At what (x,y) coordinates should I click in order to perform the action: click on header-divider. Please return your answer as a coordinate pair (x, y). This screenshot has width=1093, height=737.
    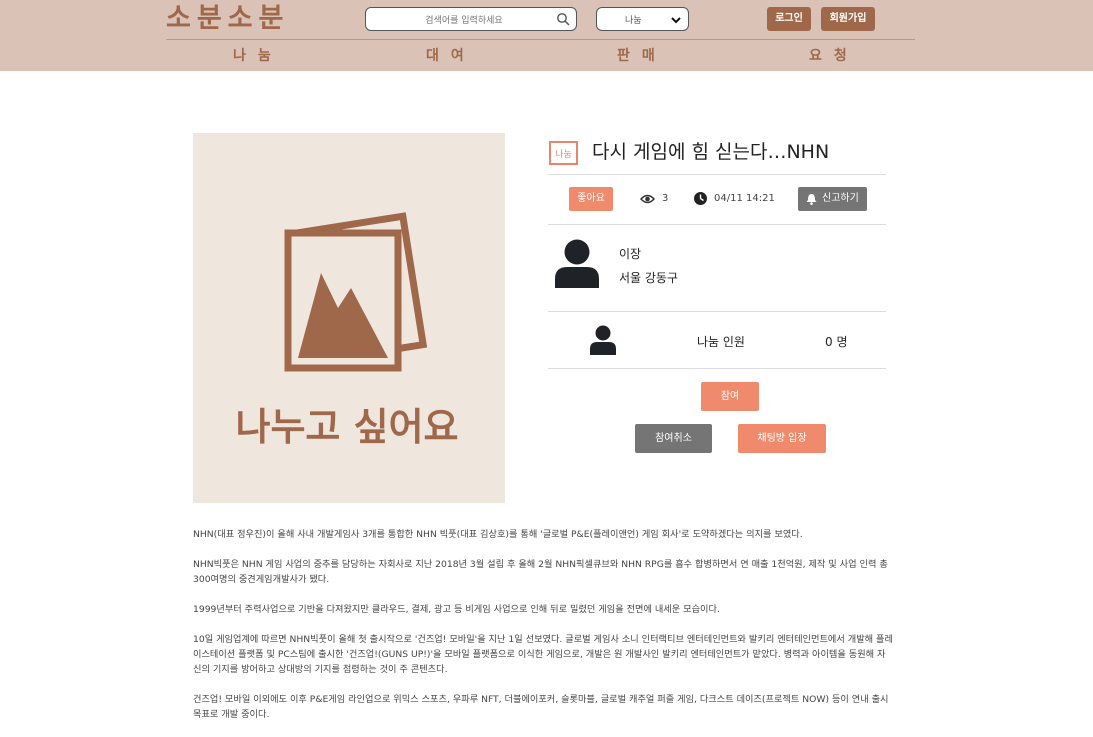
    Looking at the image, I should click on (540, 39).